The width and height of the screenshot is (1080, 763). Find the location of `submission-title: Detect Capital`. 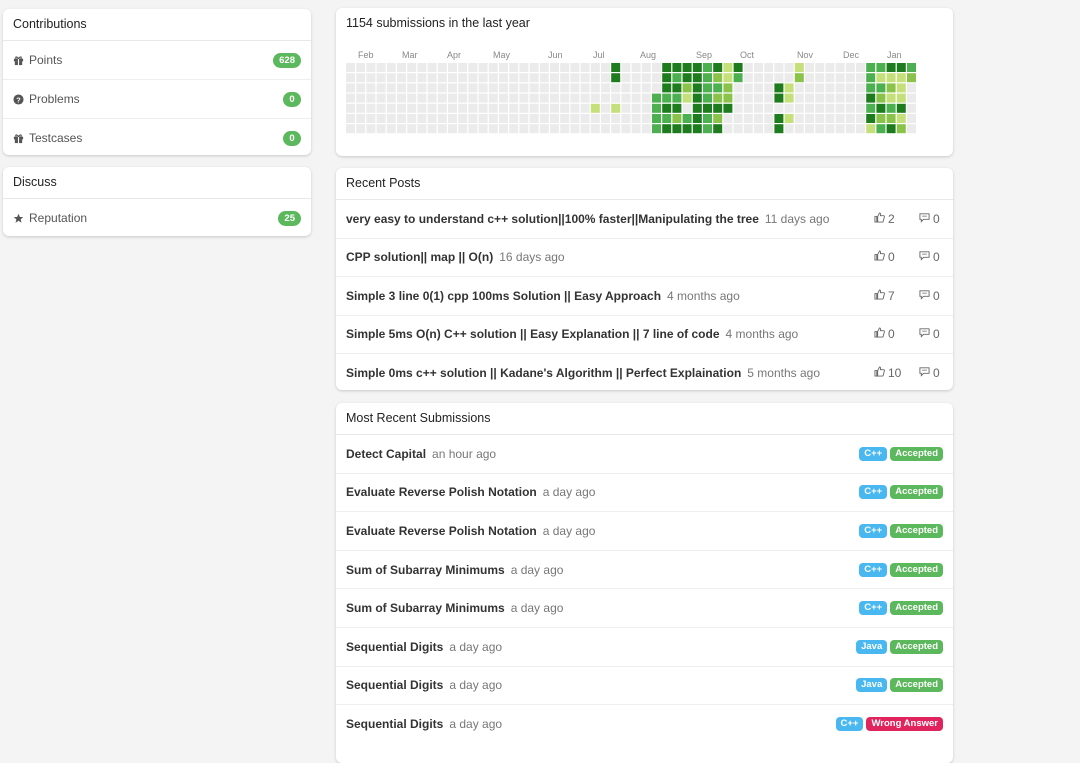

submission-title: Detect Capital is located at coordinates (386, 454).